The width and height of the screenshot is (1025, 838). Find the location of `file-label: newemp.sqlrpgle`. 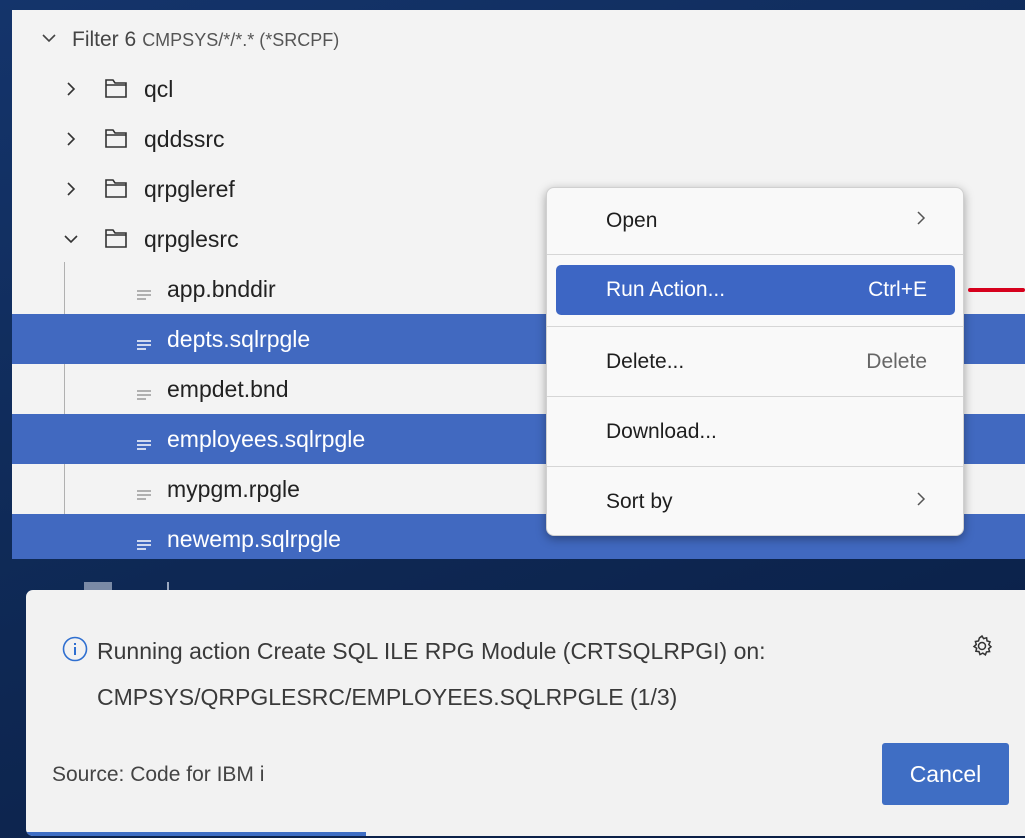

file-label: newemp.sqlrpgle is located at coordinates (254, 538).